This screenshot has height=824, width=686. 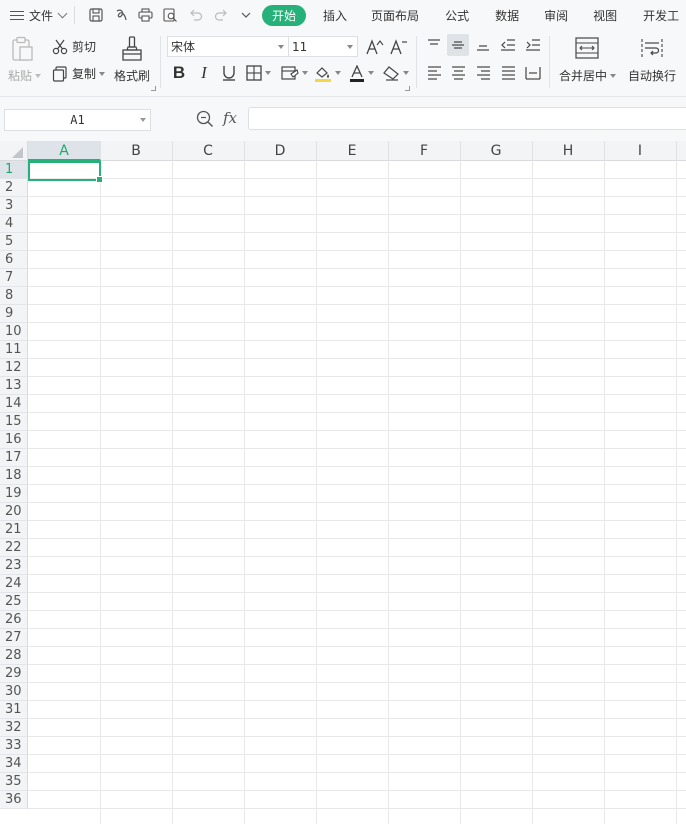 I want to click on merge-center-button: 合并居中, so click(x=588, y=75).